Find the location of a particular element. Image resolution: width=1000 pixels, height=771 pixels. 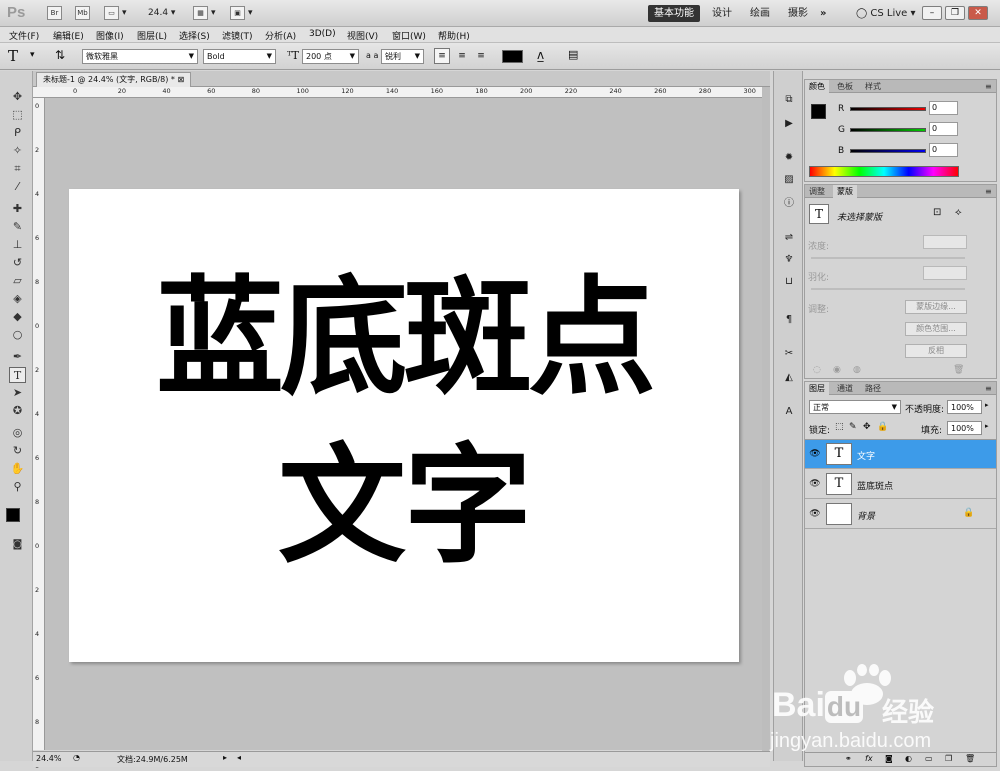

density-slider is located at coordinates (888, 258).